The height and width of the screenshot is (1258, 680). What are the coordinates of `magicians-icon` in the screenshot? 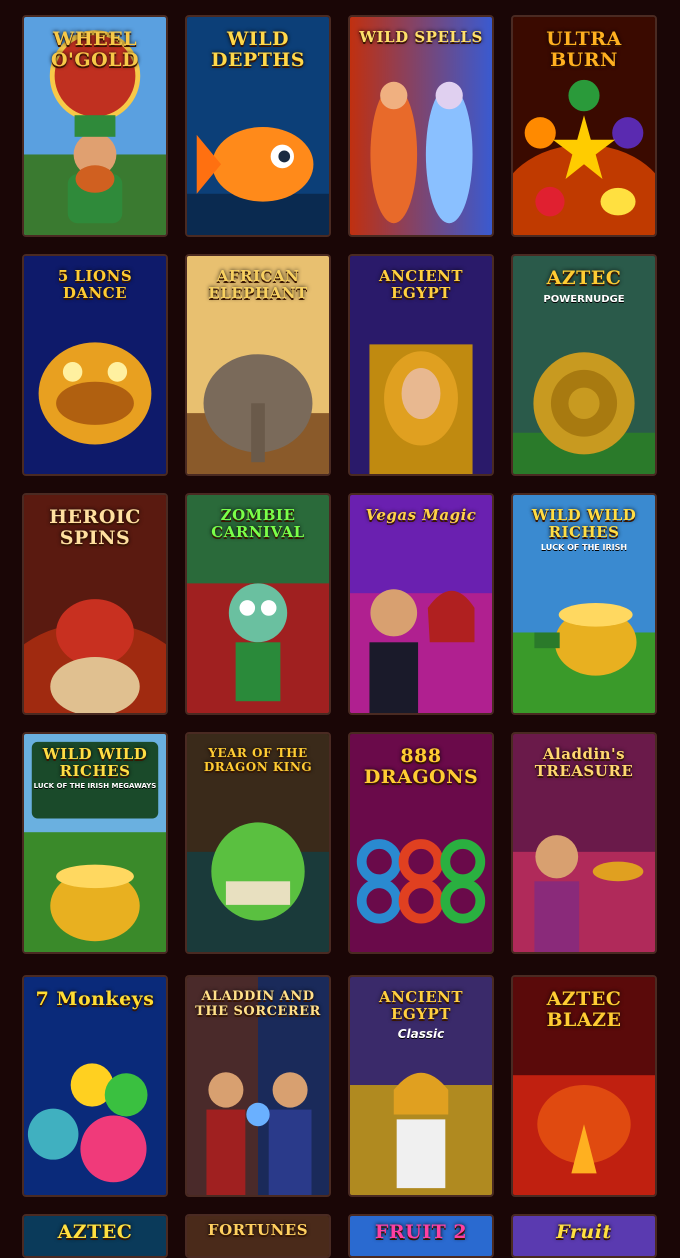 It's located at (421, 604).